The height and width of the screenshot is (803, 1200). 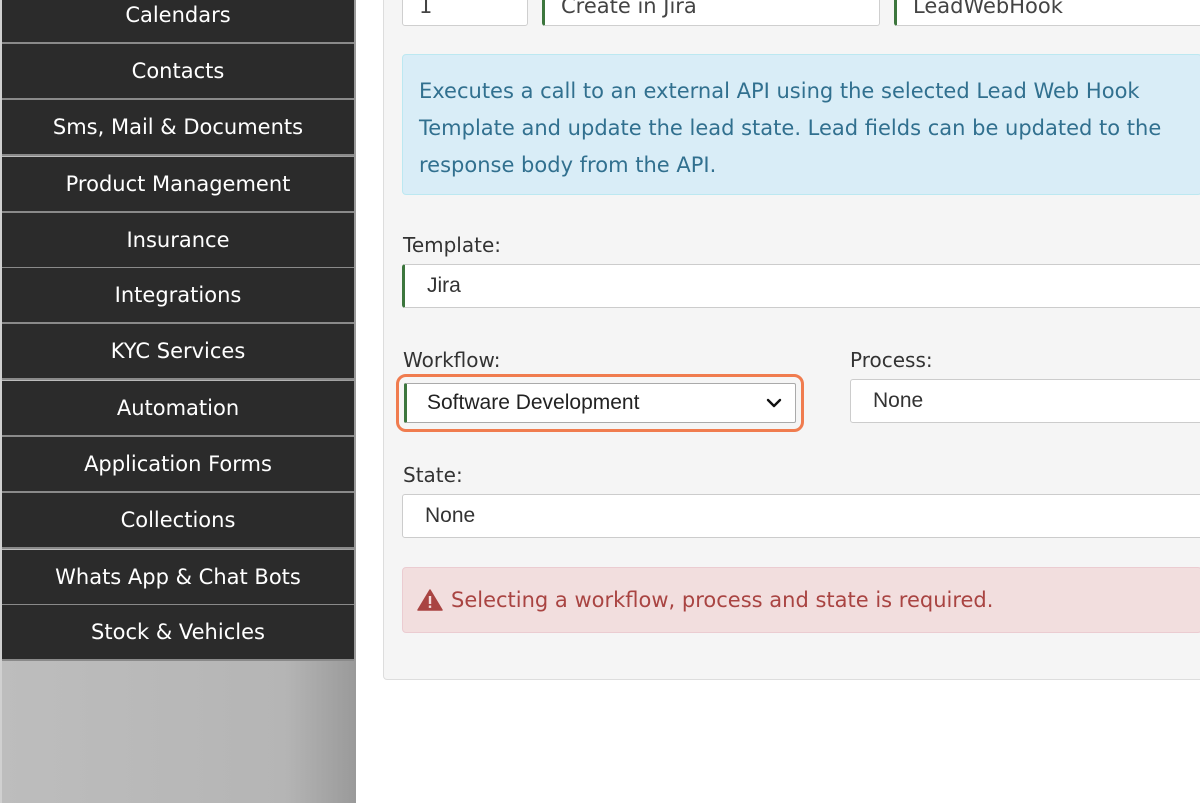 I want to click on workflow-value: Software Development, so click(x=533, y=402).